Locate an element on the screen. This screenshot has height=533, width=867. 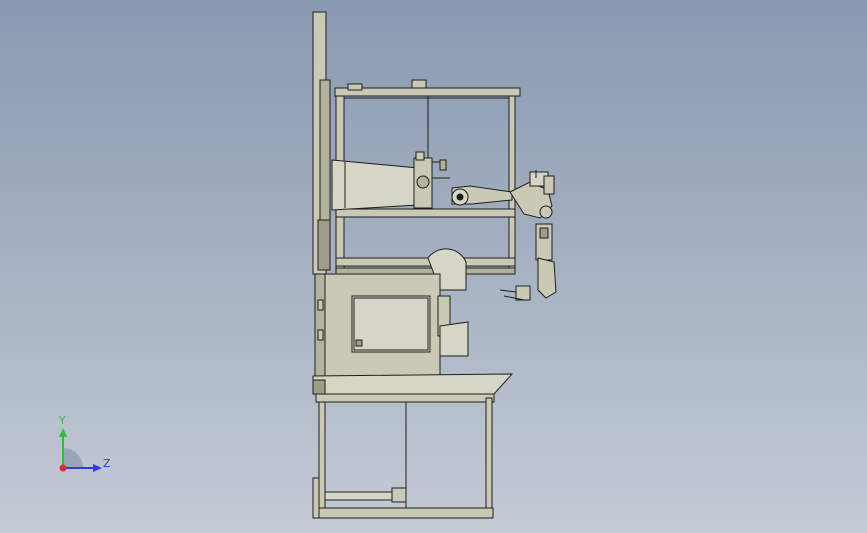
base-frame-post-left is located at coordinates (322, 456).